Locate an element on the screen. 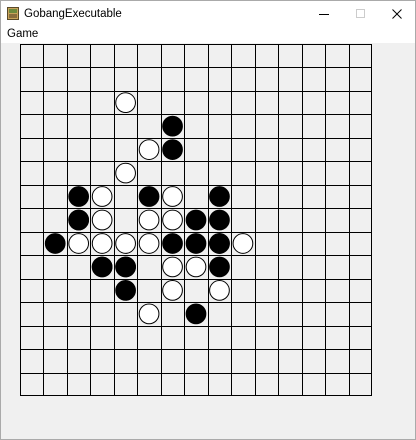  minimize-icon is located at coordinates (324, 14).